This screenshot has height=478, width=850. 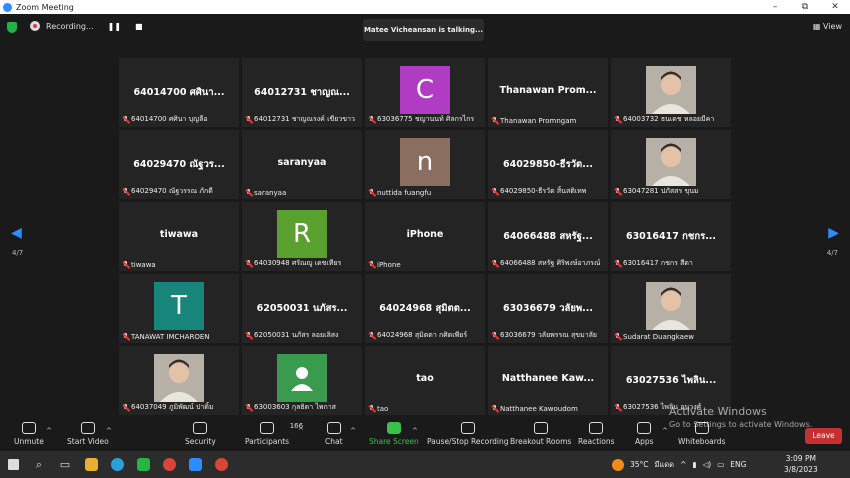 I want to click on windows-start-icon, so click(x=13, y=464).